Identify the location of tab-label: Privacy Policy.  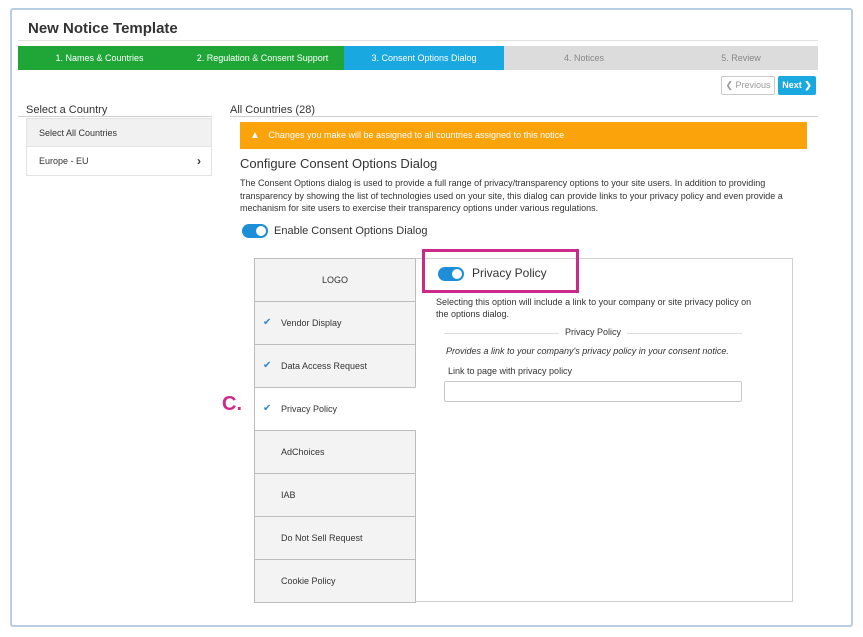
(309, 409).